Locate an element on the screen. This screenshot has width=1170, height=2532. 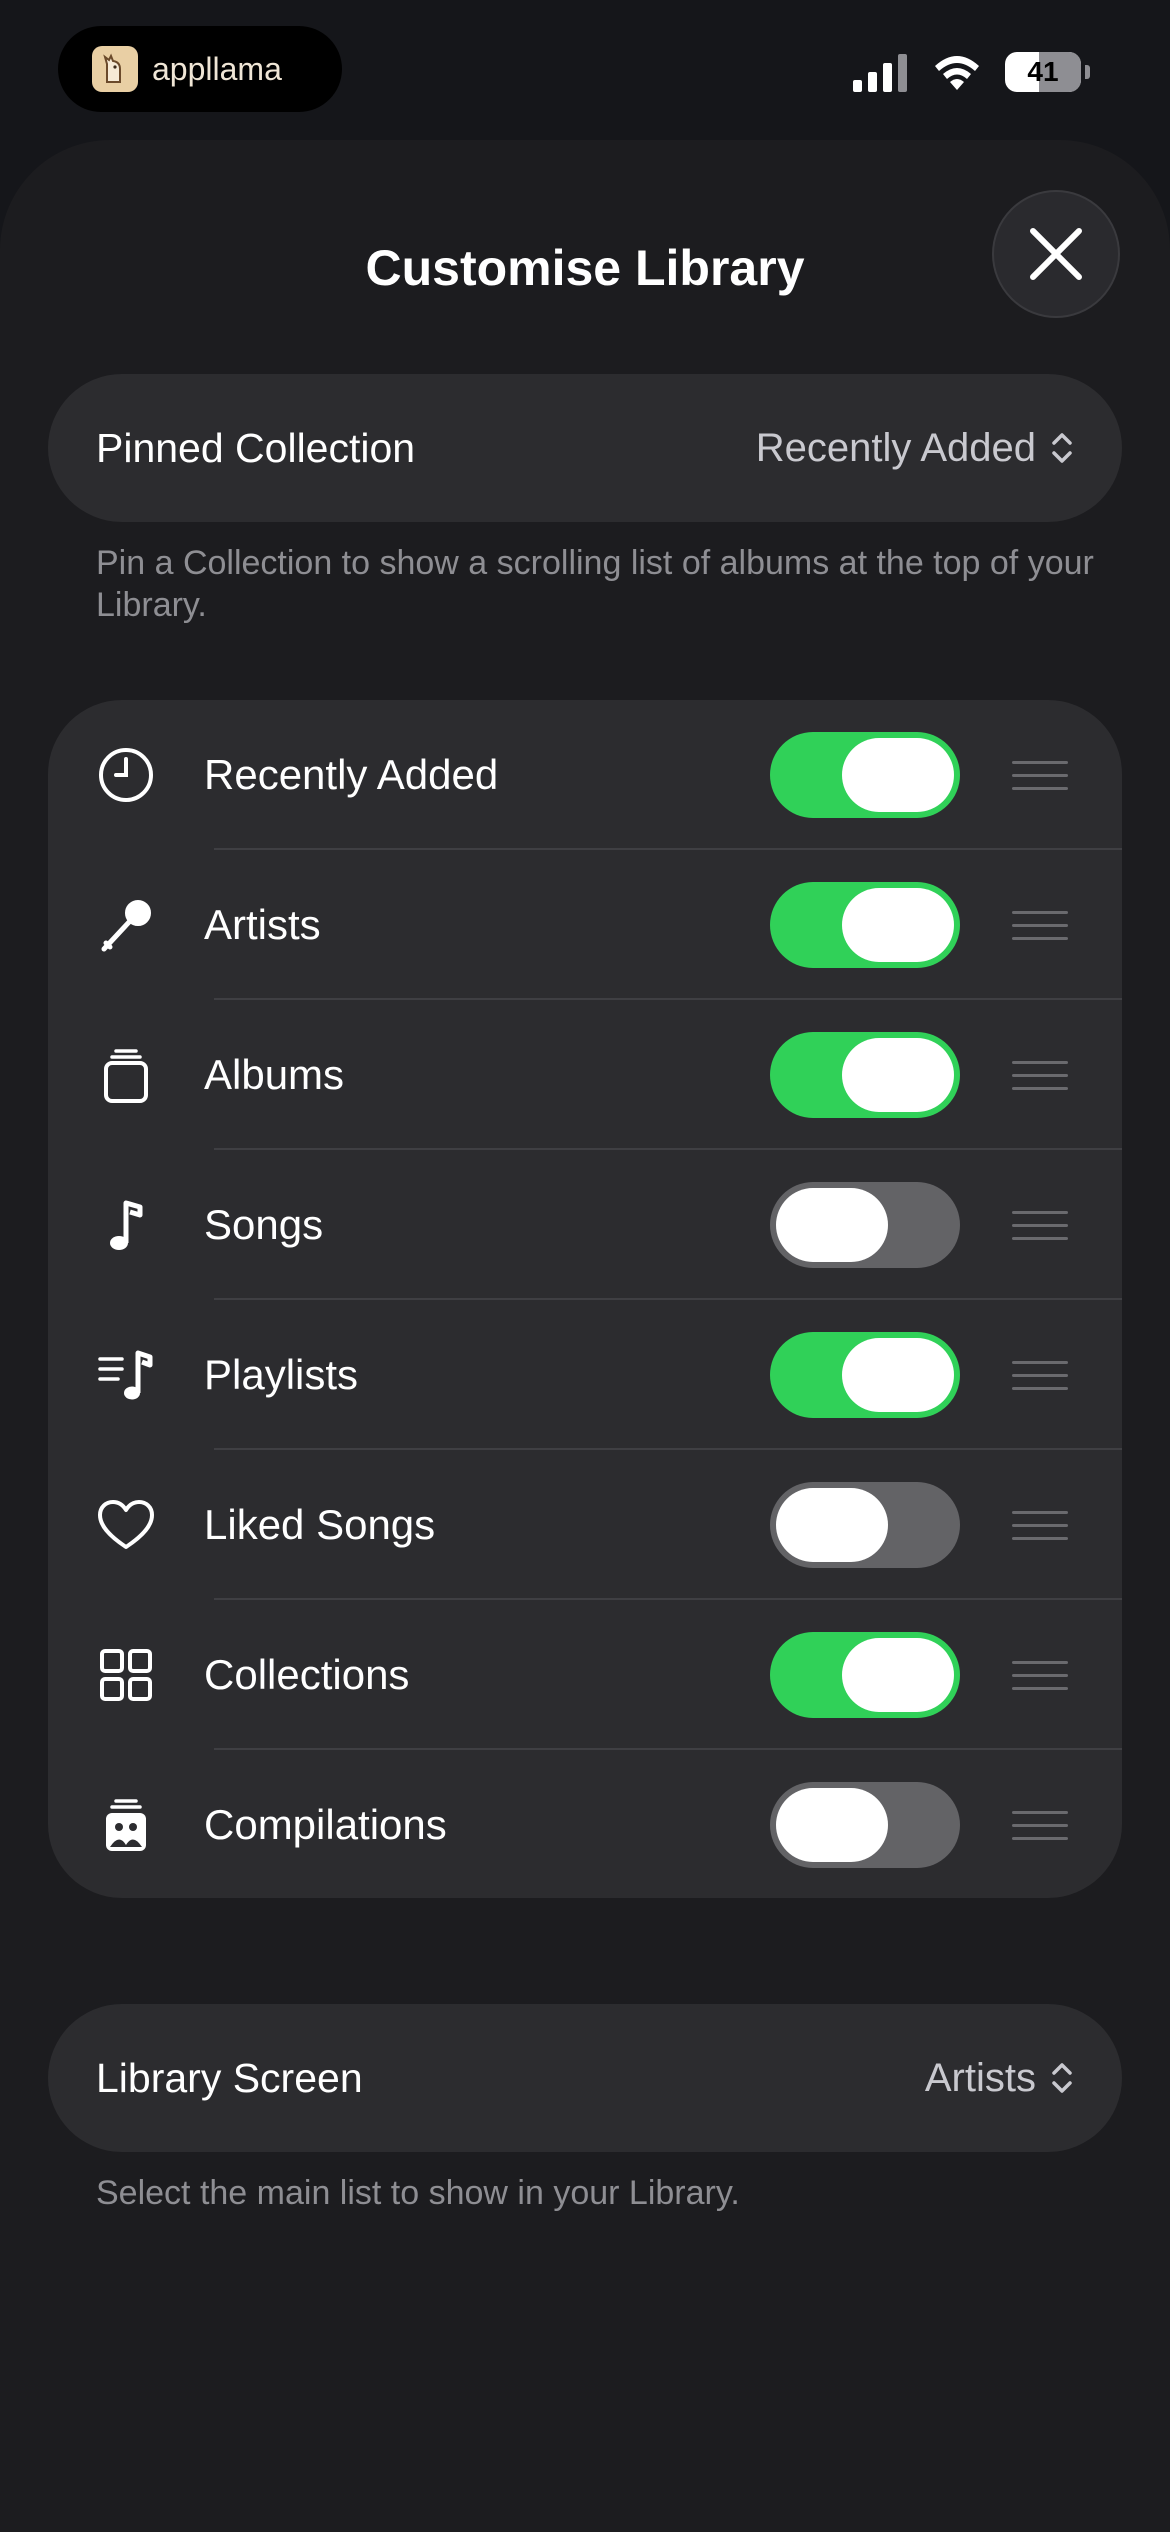
microphone-icon is located at coordinates (126, 926).